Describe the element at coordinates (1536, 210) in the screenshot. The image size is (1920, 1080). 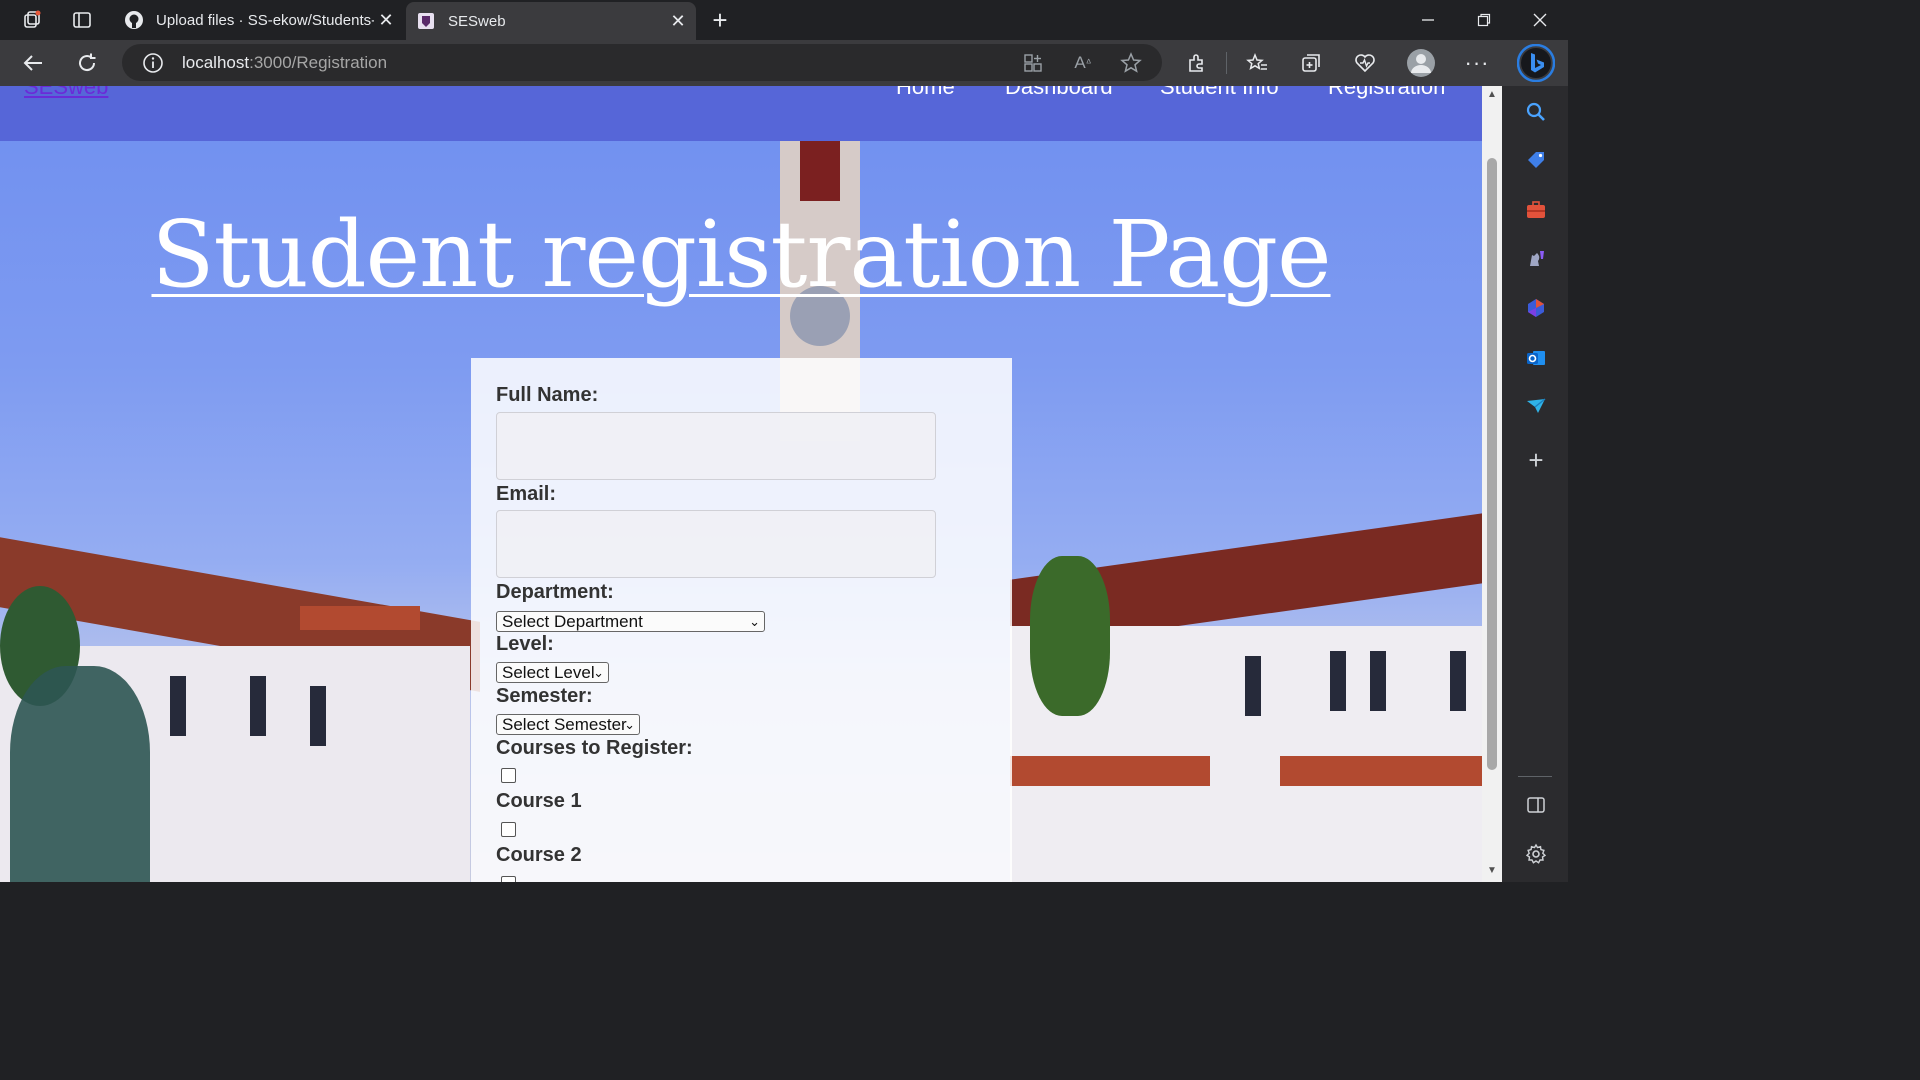
I see `tools-briefcase-icon` at that location.